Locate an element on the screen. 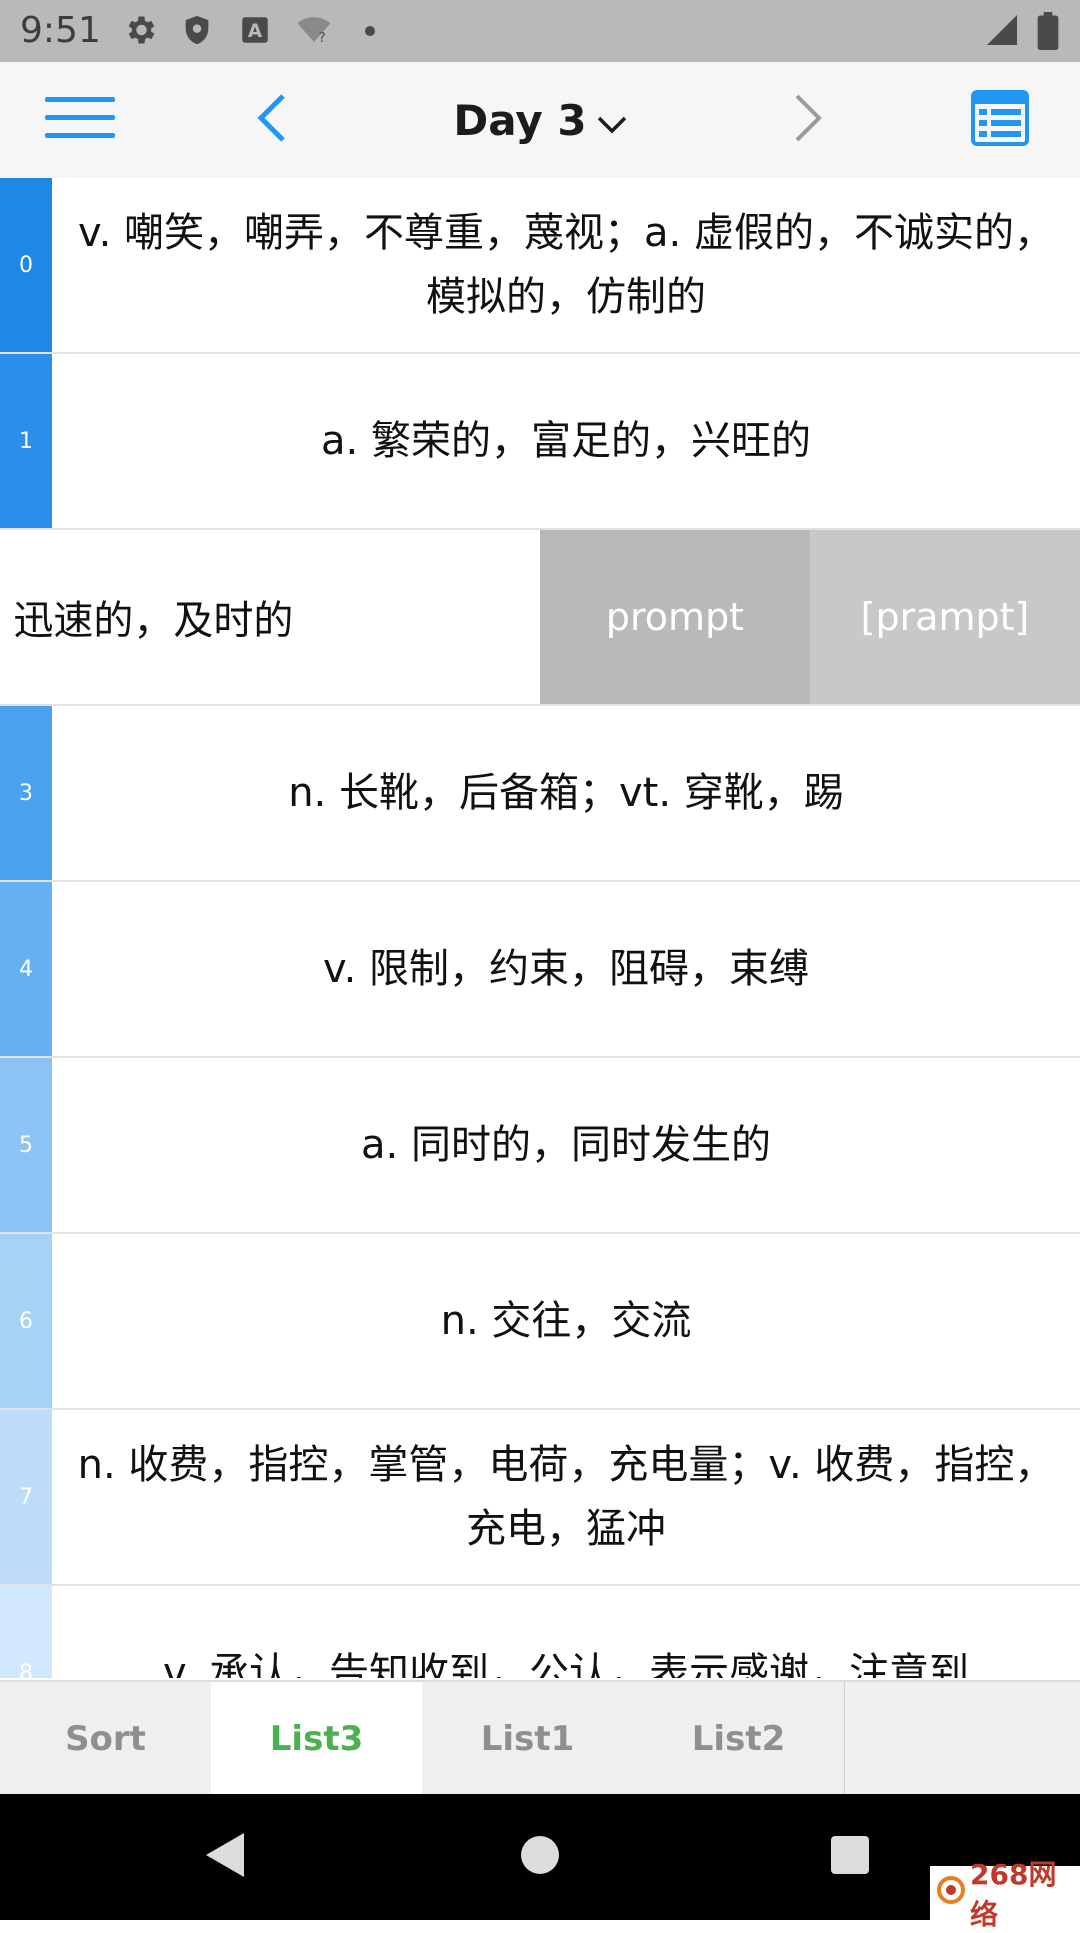 The width and height of the screenshot is (1080, 1933). definition-text: a. 繁荣的，富足的，兴旺的 is located at coordinates (566, 441).